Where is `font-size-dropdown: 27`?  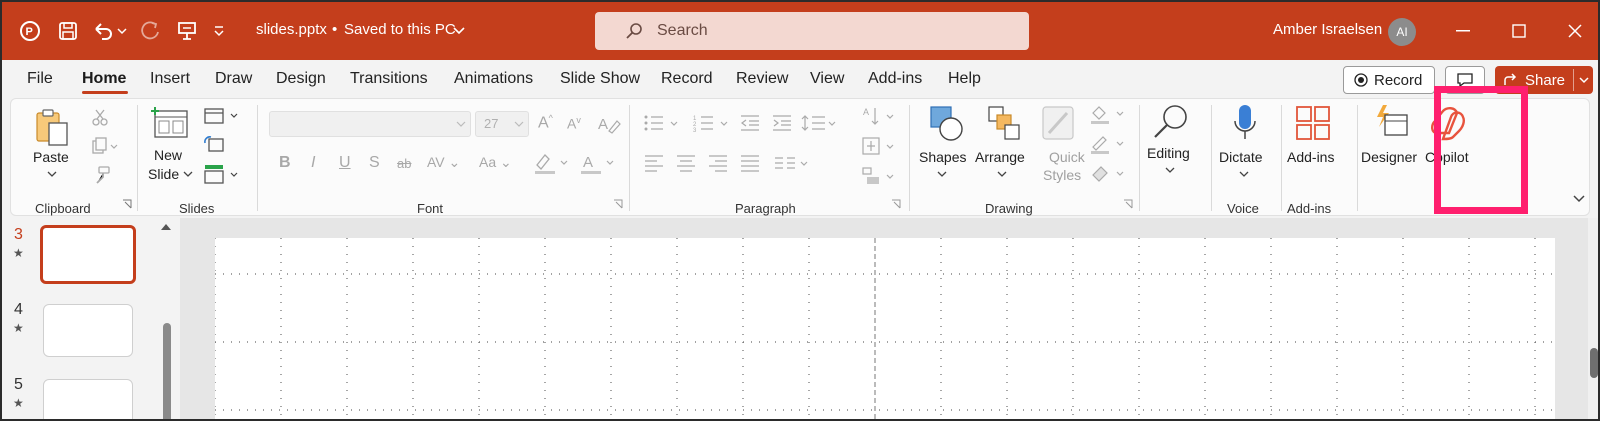
font-size-dropdown: 27 is located at coordinates (502, 124).